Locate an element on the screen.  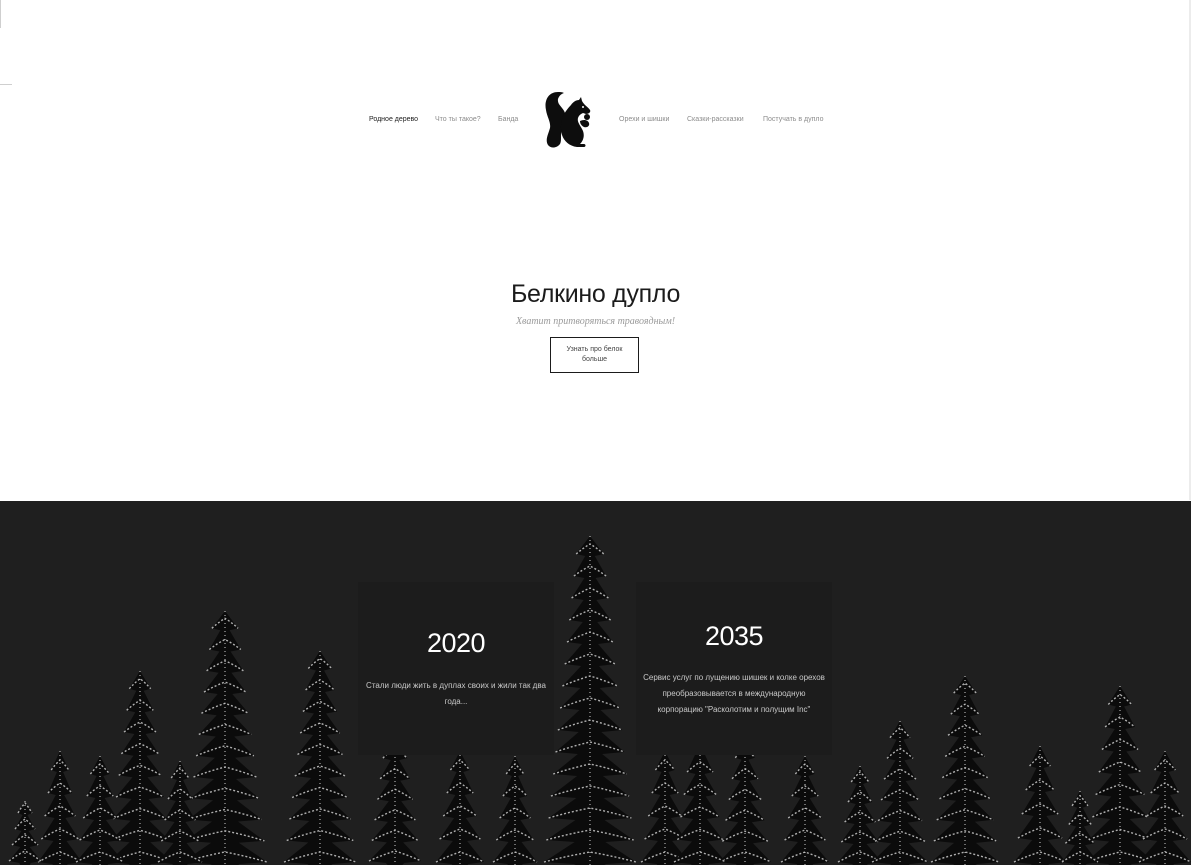
nav-item-nuts: Орехи и шишки is located at coordinates (644, 119).